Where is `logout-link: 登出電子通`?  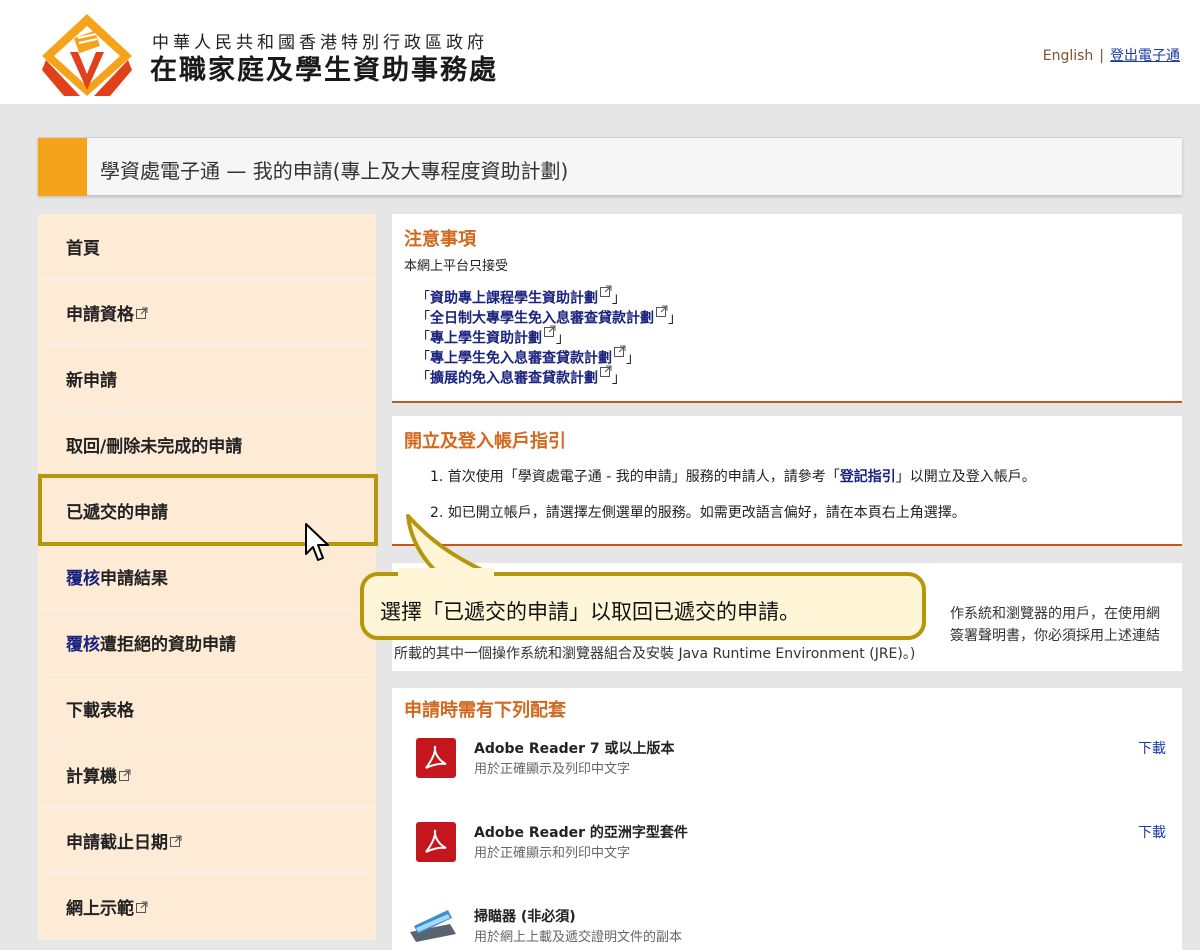
logout-link: 登出電子通 is located at coordinates (1145, 56).